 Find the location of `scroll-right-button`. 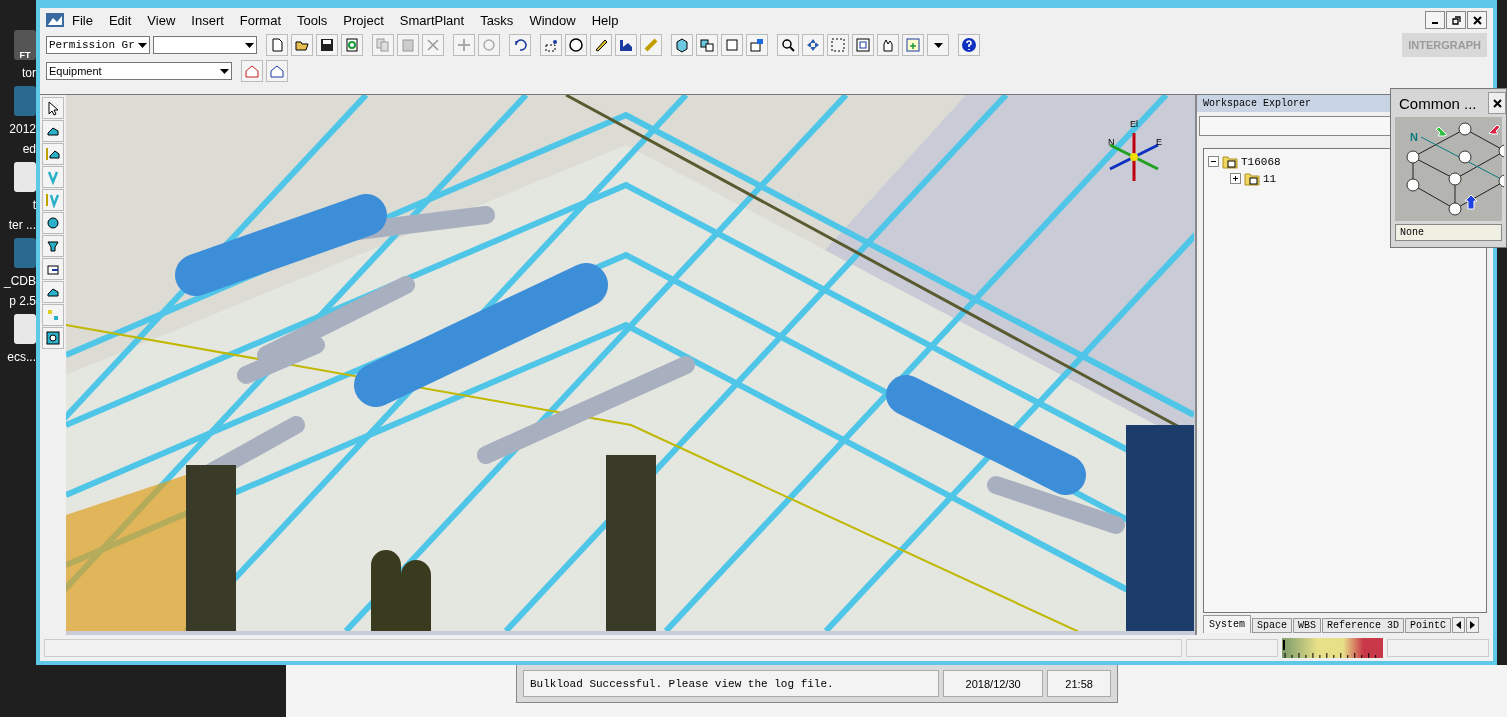

scroll-right-button is located at coordinates (1473, 625).